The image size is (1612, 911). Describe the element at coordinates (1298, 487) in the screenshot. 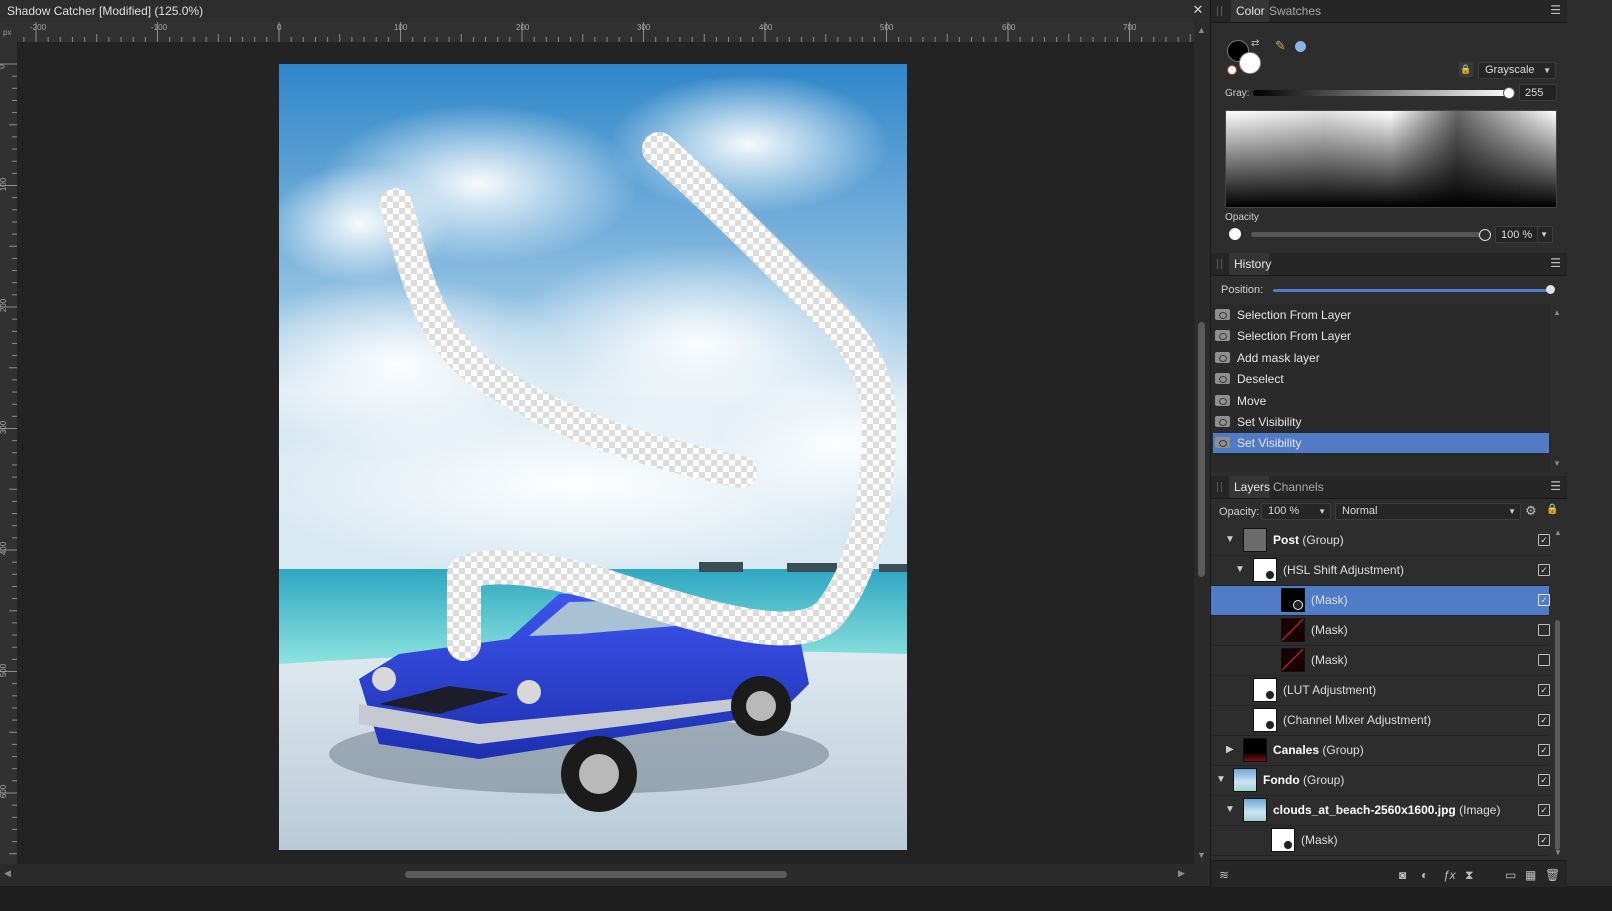

I see `tab-channels: Channels` at that location.